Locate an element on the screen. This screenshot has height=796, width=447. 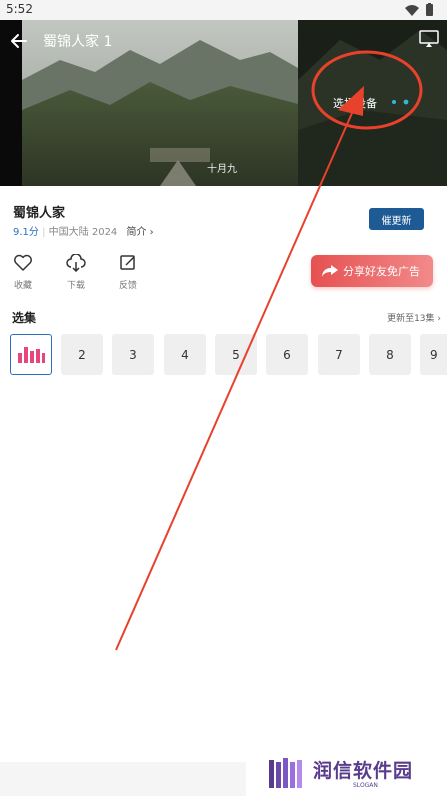
wifi-battery-icon is located at coordinates (419, 9).